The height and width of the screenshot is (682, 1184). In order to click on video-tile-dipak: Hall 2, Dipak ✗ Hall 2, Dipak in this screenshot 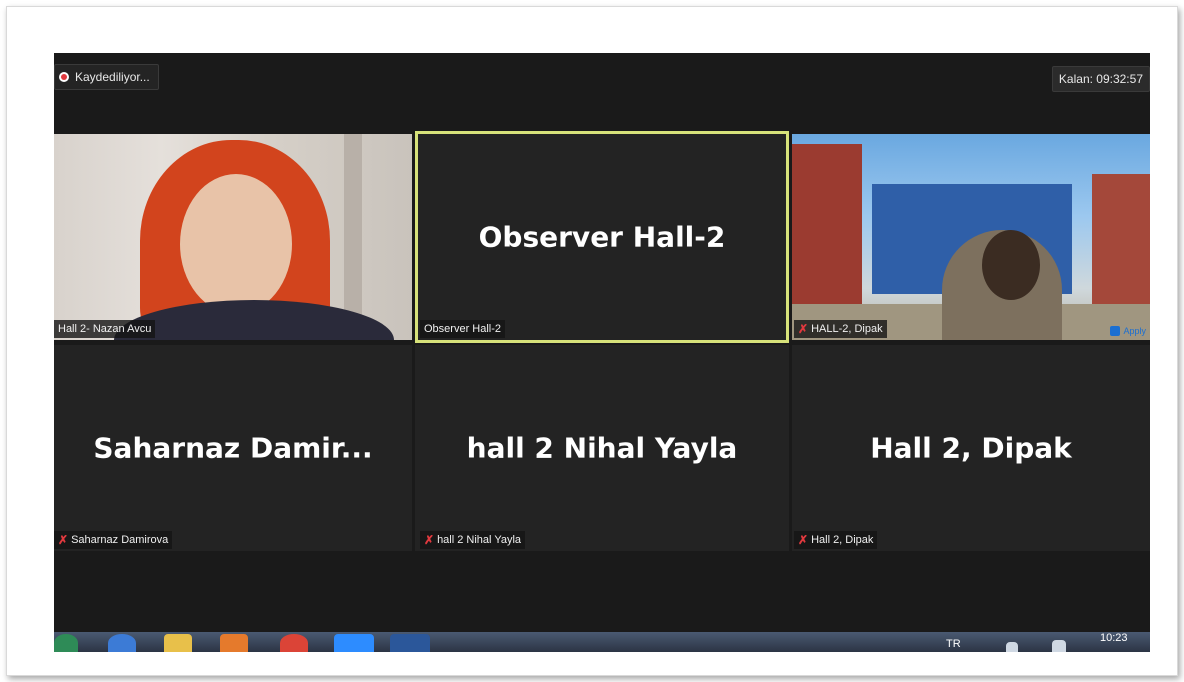, I will do `click(971, 448)`.